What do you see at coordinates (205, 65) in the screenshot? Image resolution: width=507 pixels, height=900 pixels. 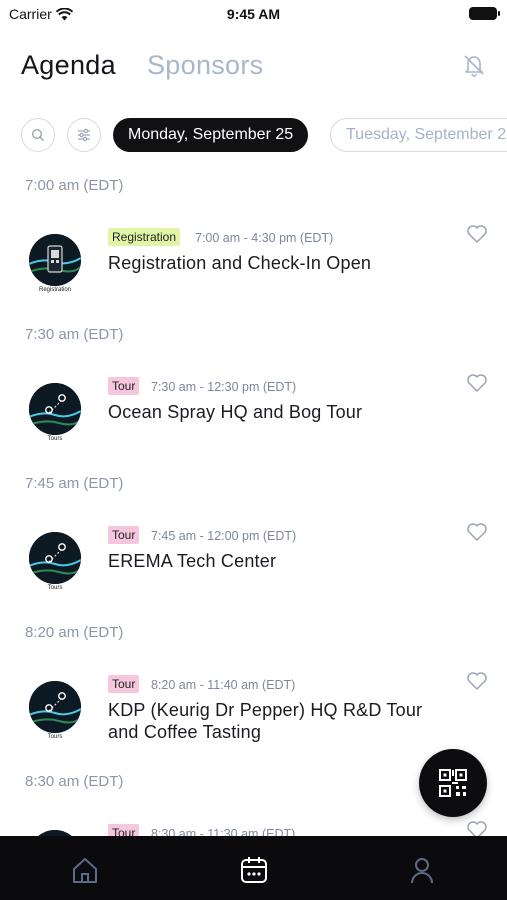 I see `tab-sponsors: Sponsors` at bounding box center [205, 65].